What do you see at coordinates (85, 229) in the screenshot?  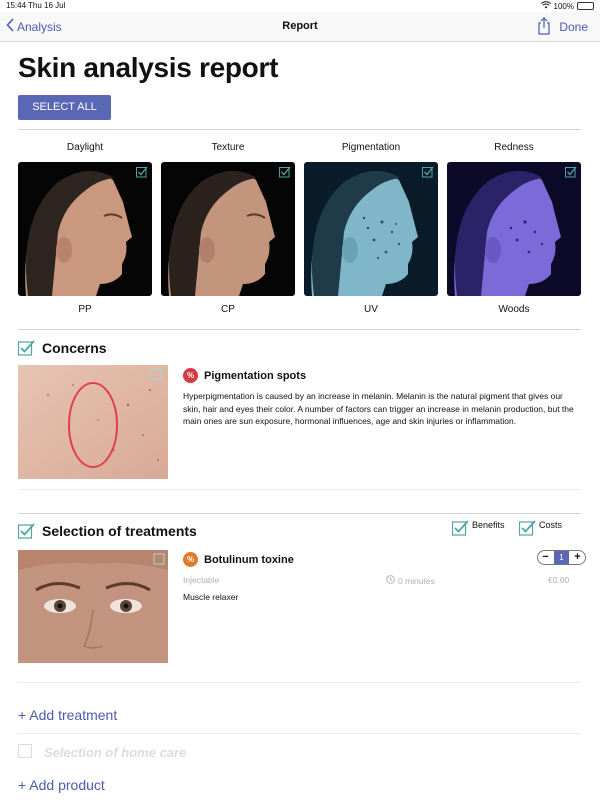 I see `photo-daylight` at bounding box center [85, 229].